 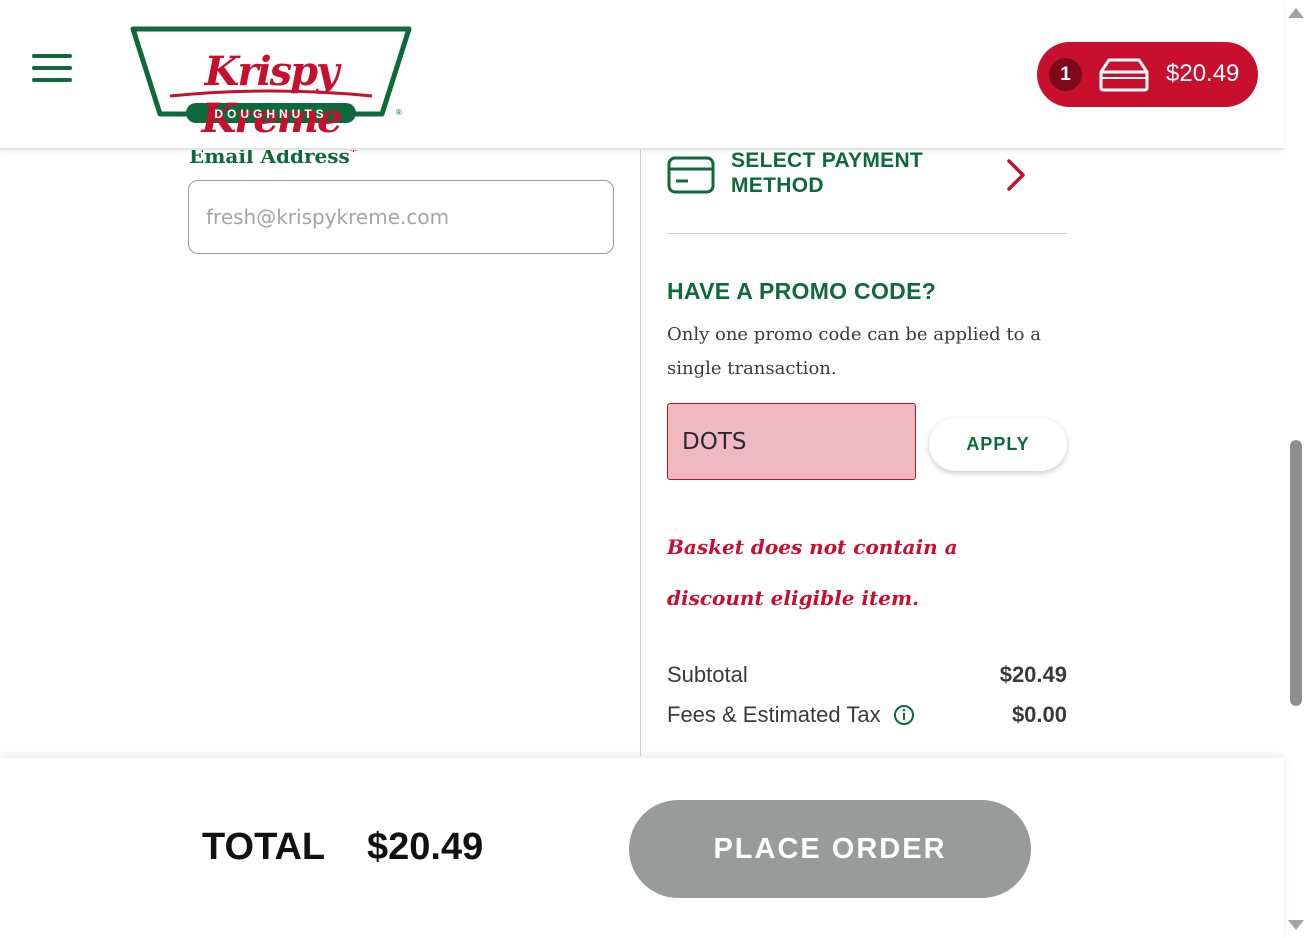 What do you see at coordinates (904, 715) in the screenshot?
I see `info-circle-icon` at bounding box center [904, 715].